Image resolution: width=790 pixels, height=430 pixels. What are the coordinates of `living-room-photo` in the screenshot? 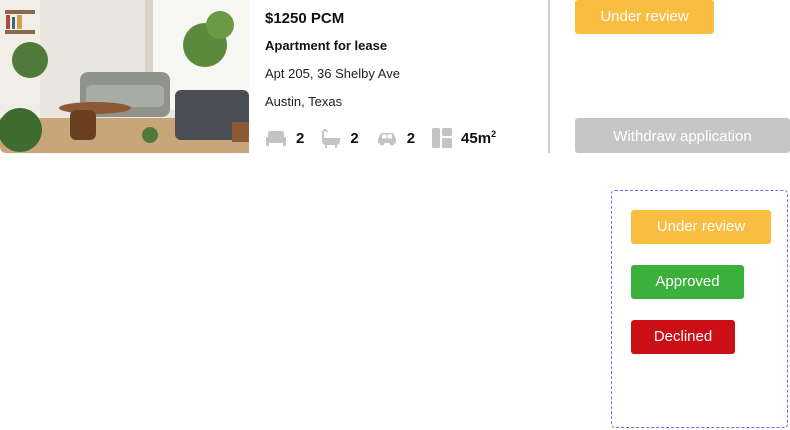 It's located at (124, 76).